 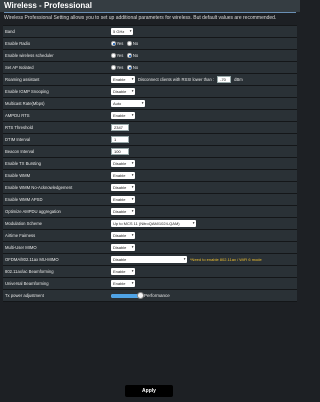 I want to click on ap-isolated-yes: Yes, so click(x=117, y=67).